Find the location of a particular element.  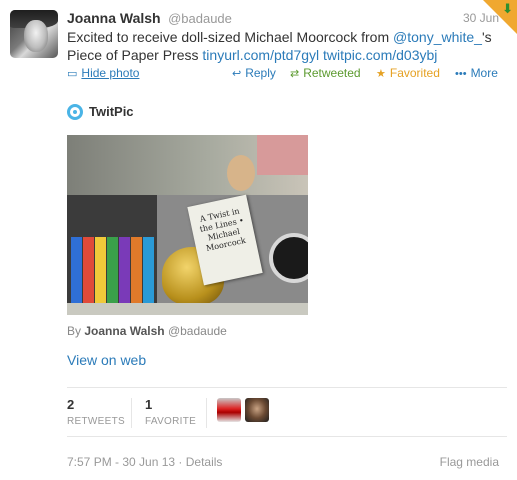

retweet-icon: ⇄ is located at coordinates (295, 74).